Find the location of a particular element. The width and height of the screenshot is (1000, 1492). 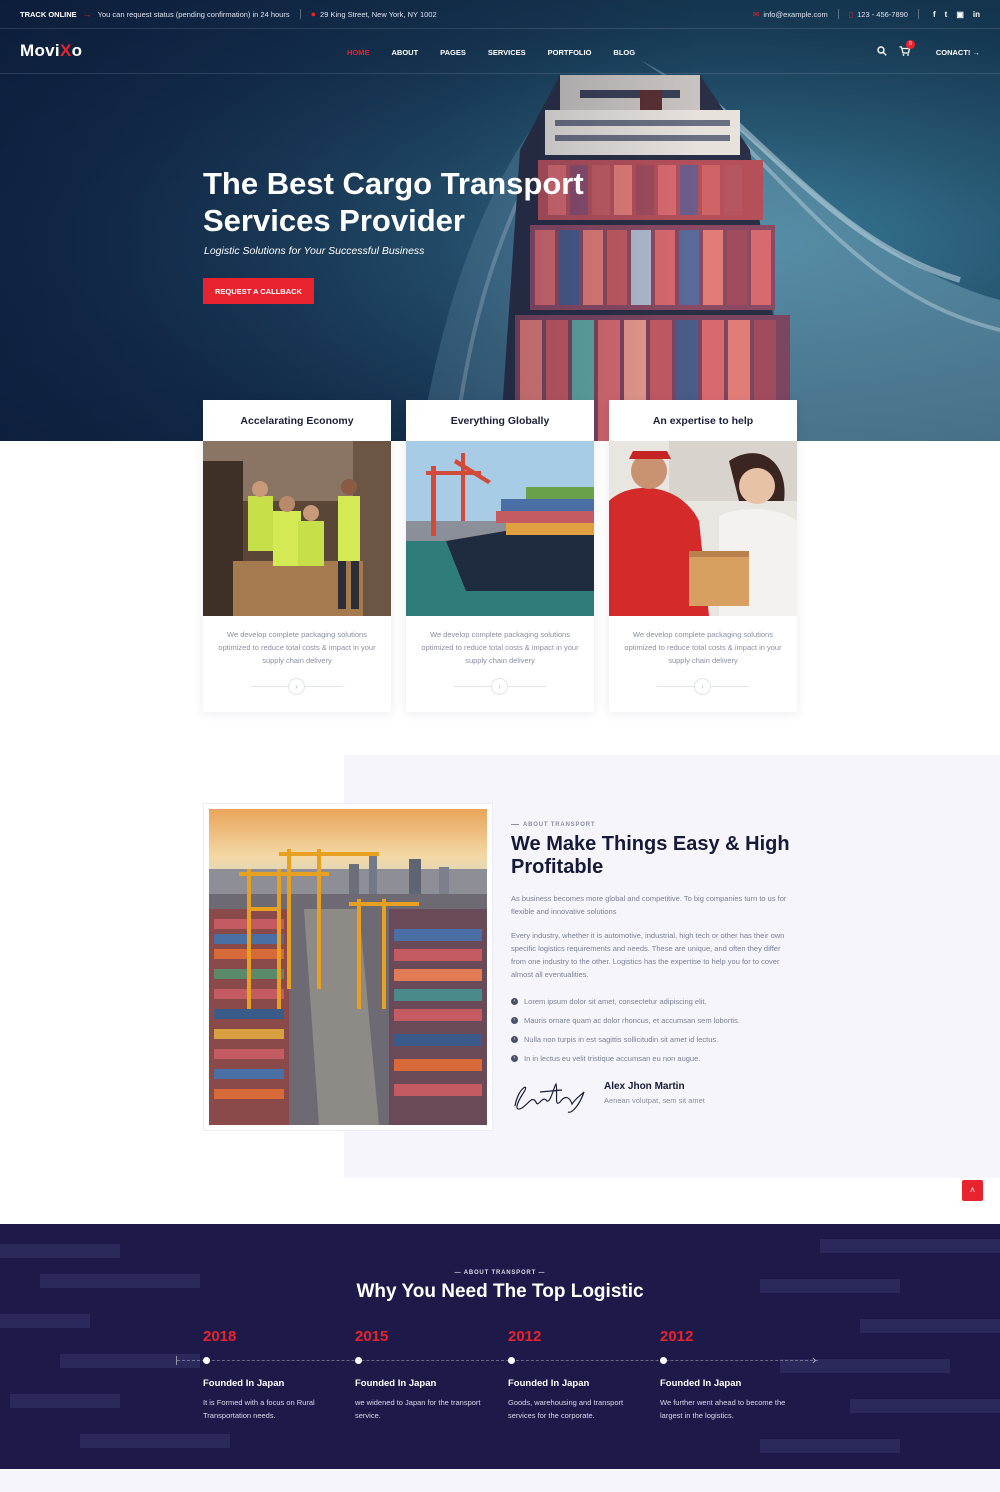

card-title: Everything Globally is located at coordinates (500, 420).